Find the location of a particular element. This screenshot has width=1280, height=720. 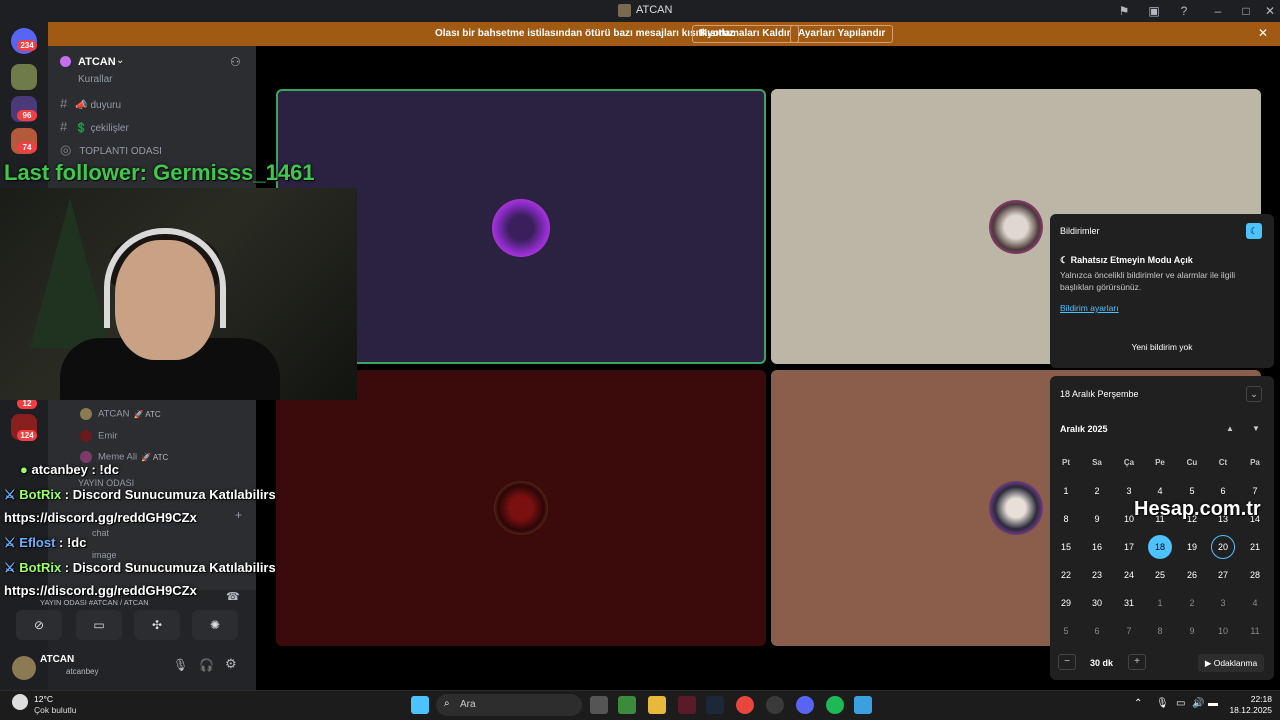

search-box: ⌕ Ara is located at coordinates (509, 705).